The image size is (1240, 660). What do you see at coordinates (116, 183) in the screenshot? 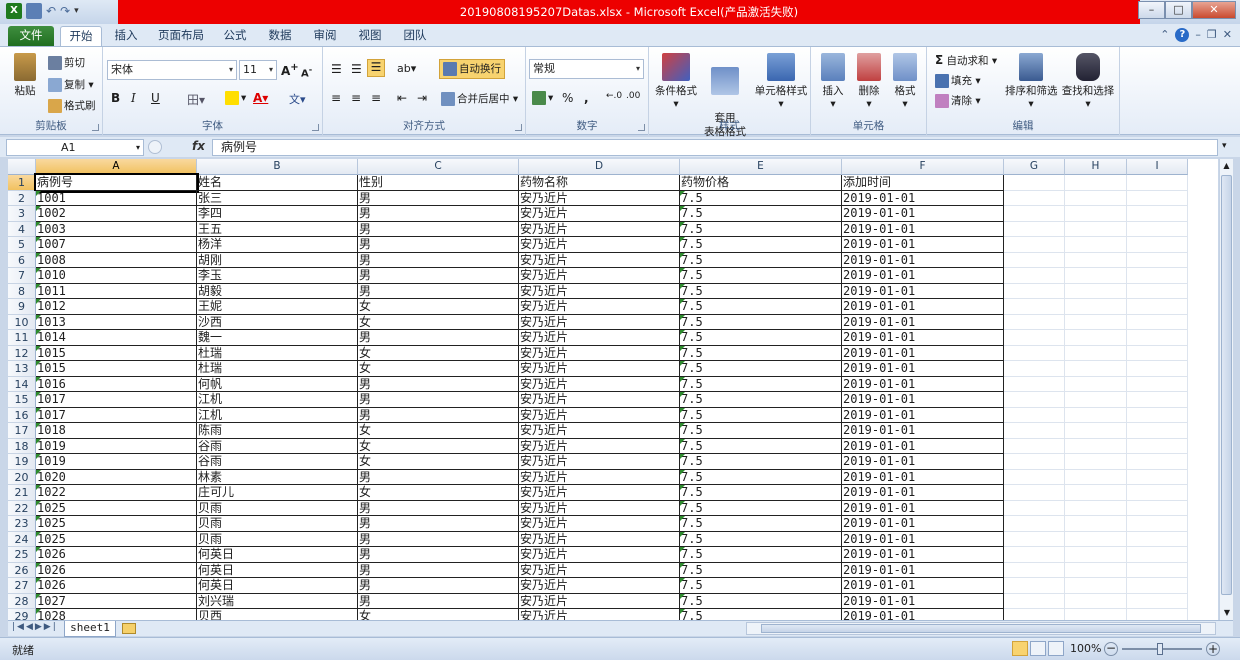
I see `header-cell: 病例号` at bounding box center [116, 183].